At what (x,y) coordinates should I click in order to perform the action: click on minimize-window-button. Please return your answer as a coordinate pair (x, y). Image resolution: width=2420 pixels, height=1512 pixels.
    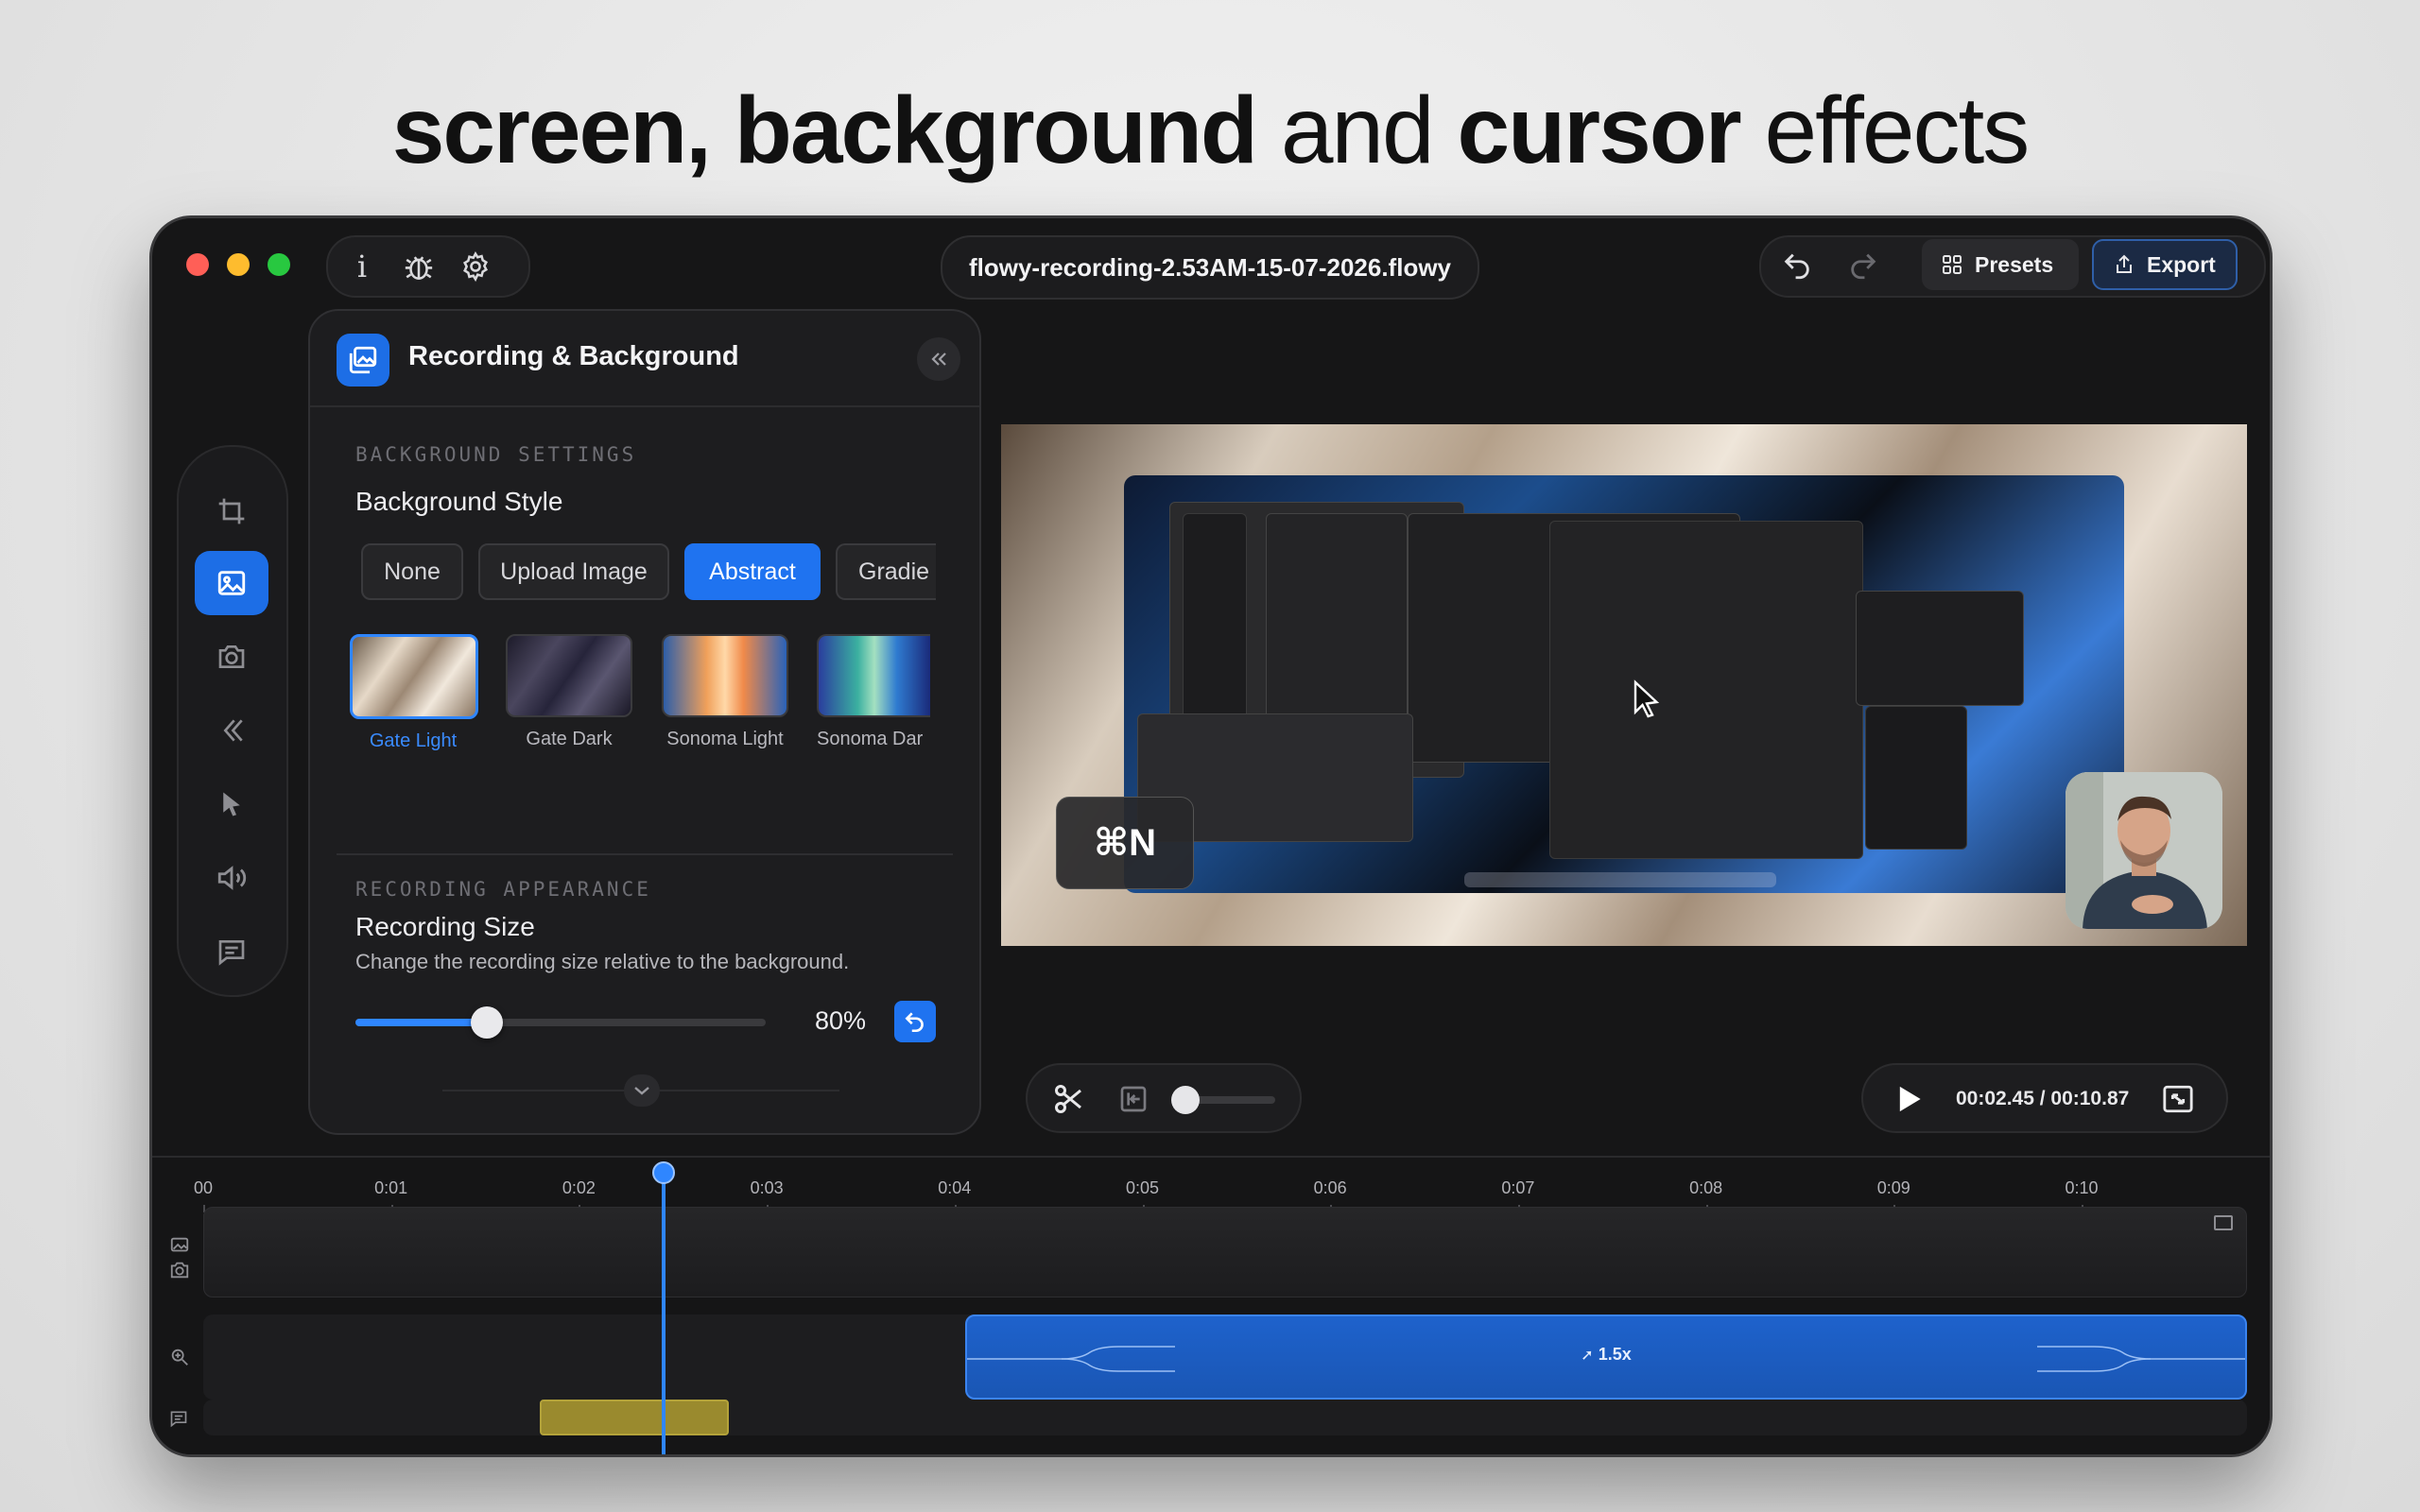
    Looking at the image, I should click on (238, 264).